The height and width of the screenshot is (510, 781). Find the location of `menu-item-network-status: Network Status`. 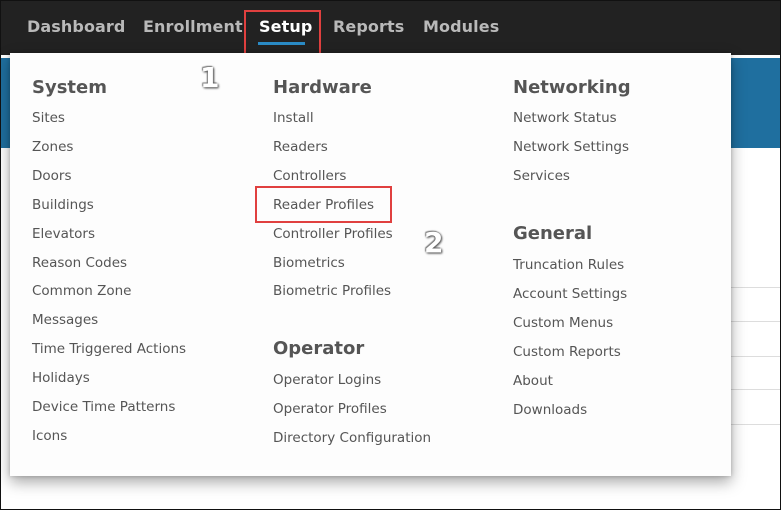

menu-item-network-status: Network Status is located at coordinates (565, 118).